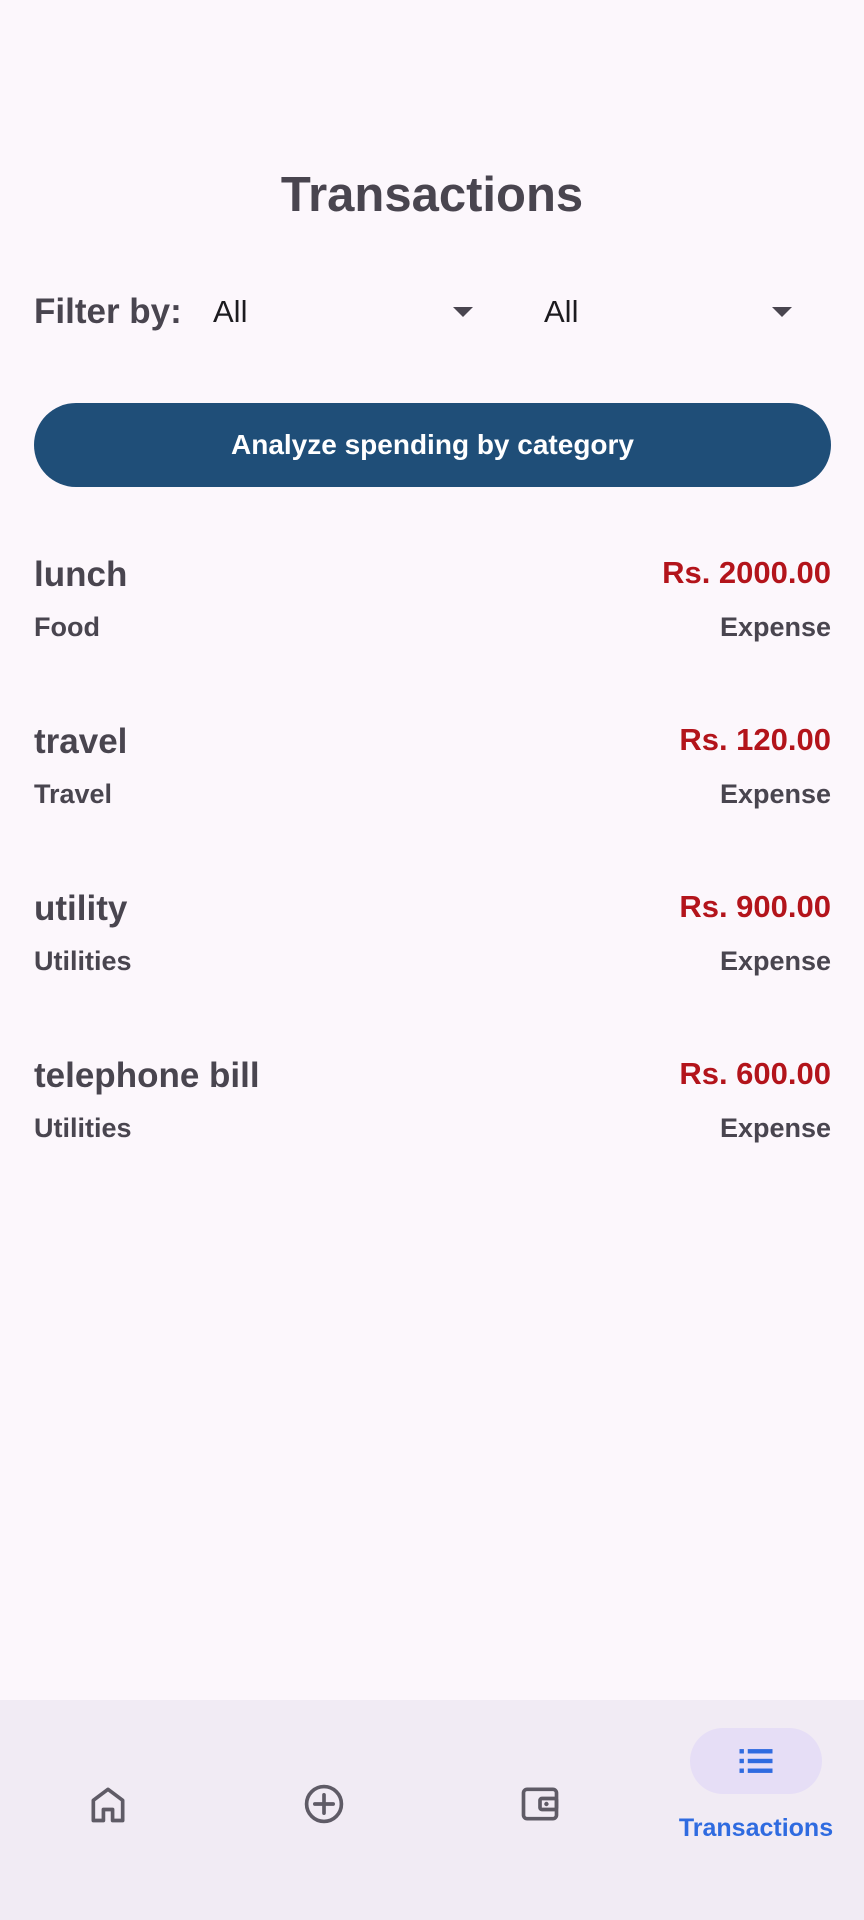  I want to click on nav-transactions-label: Transactions, so click(756, 1828).